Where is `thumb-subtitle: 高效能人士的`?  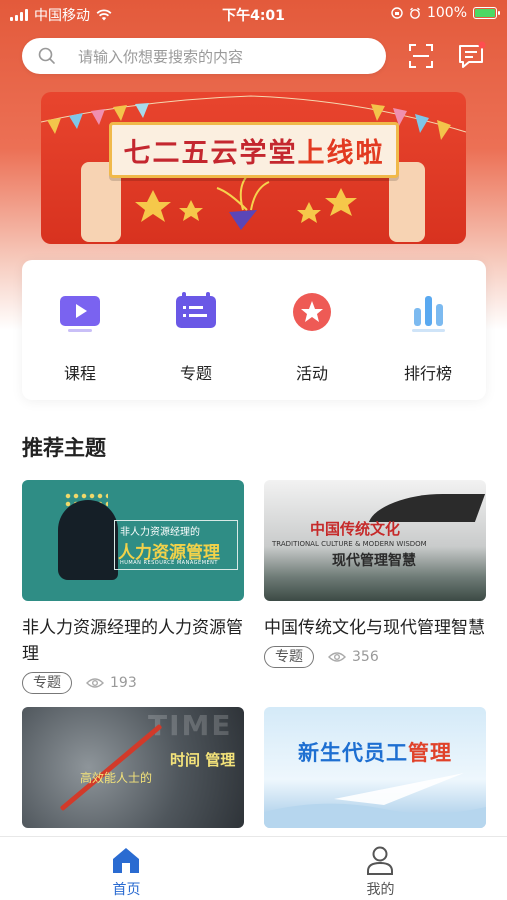 thumb-subtitle: 高效能人士的 is located at coordinates (116, 778).